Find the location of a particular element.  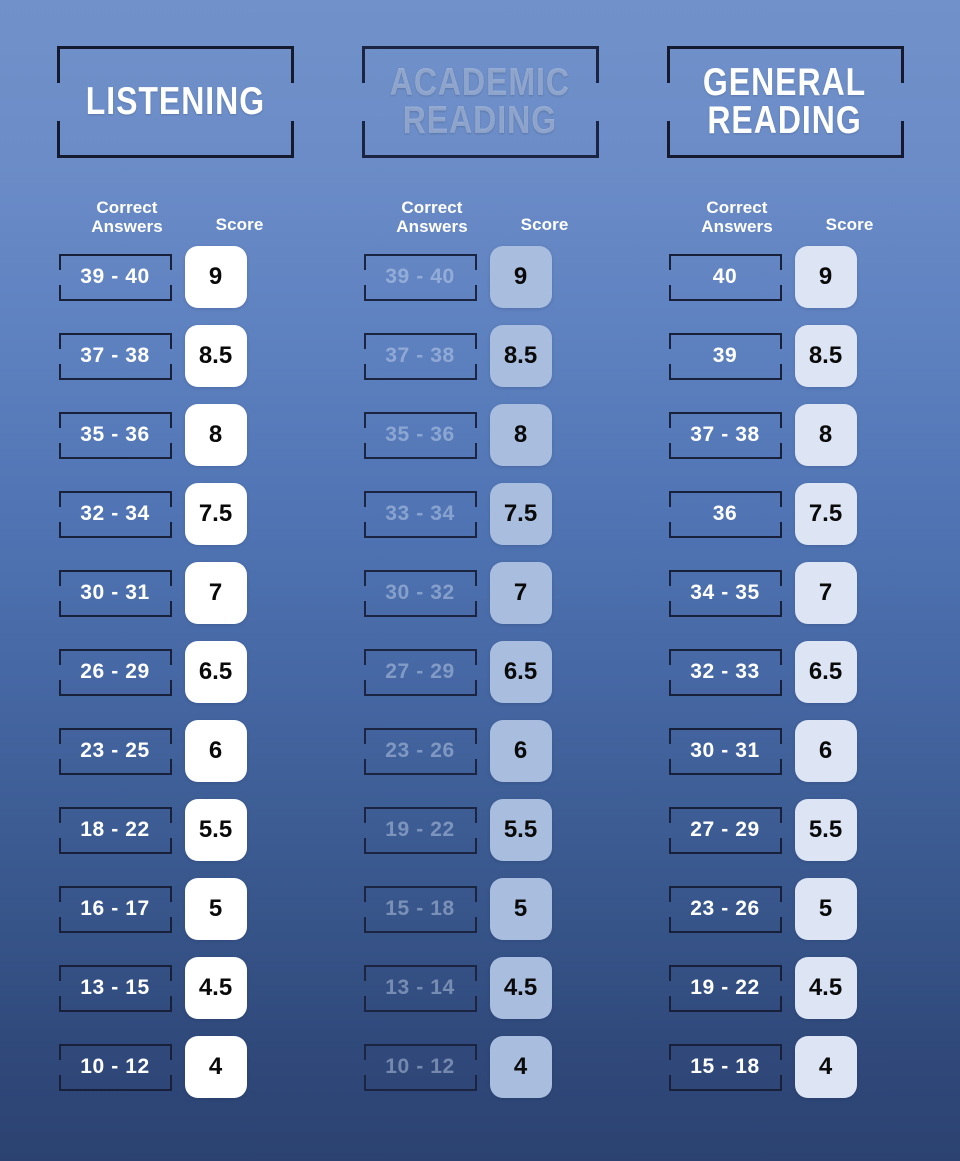

header-box-general-reading: GENERAL READING is located at coordinates (785, 102).